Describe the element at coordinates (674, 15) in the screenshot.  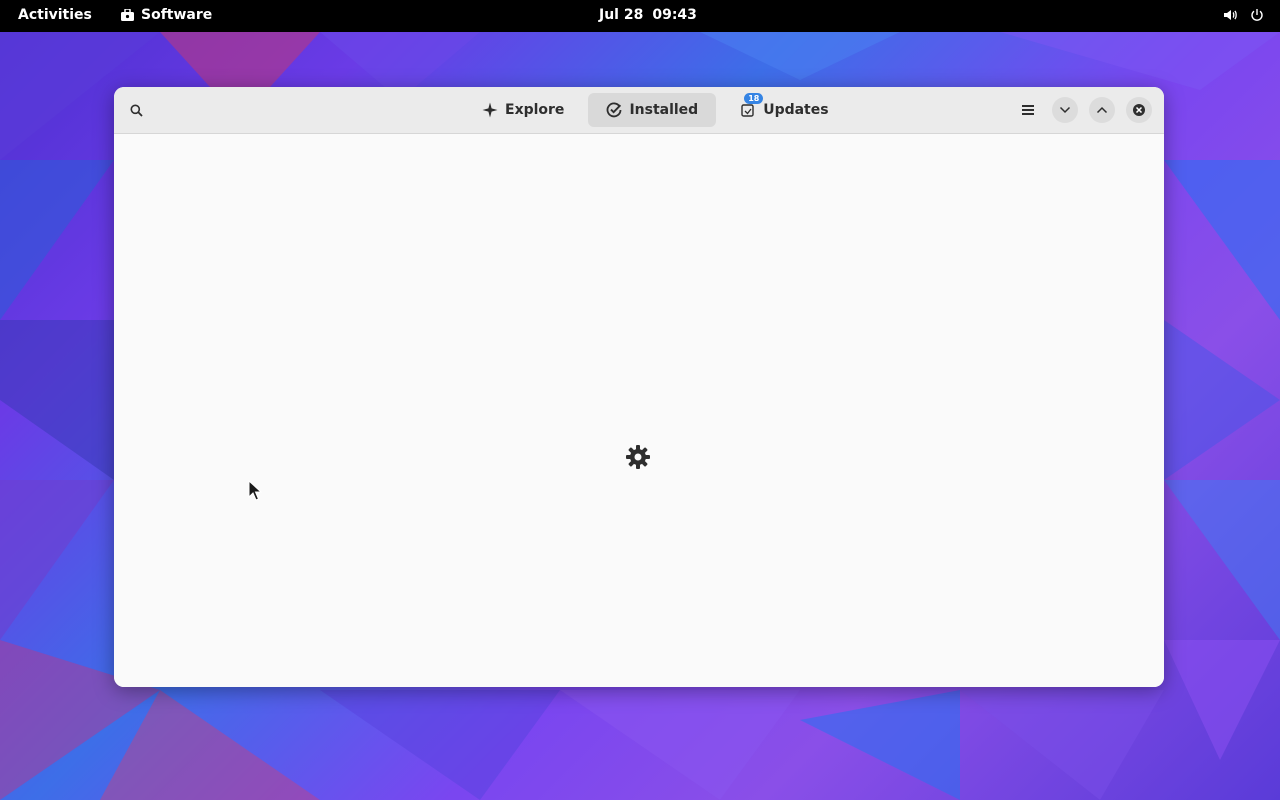
I see `clock-time: 09:43` at that location.